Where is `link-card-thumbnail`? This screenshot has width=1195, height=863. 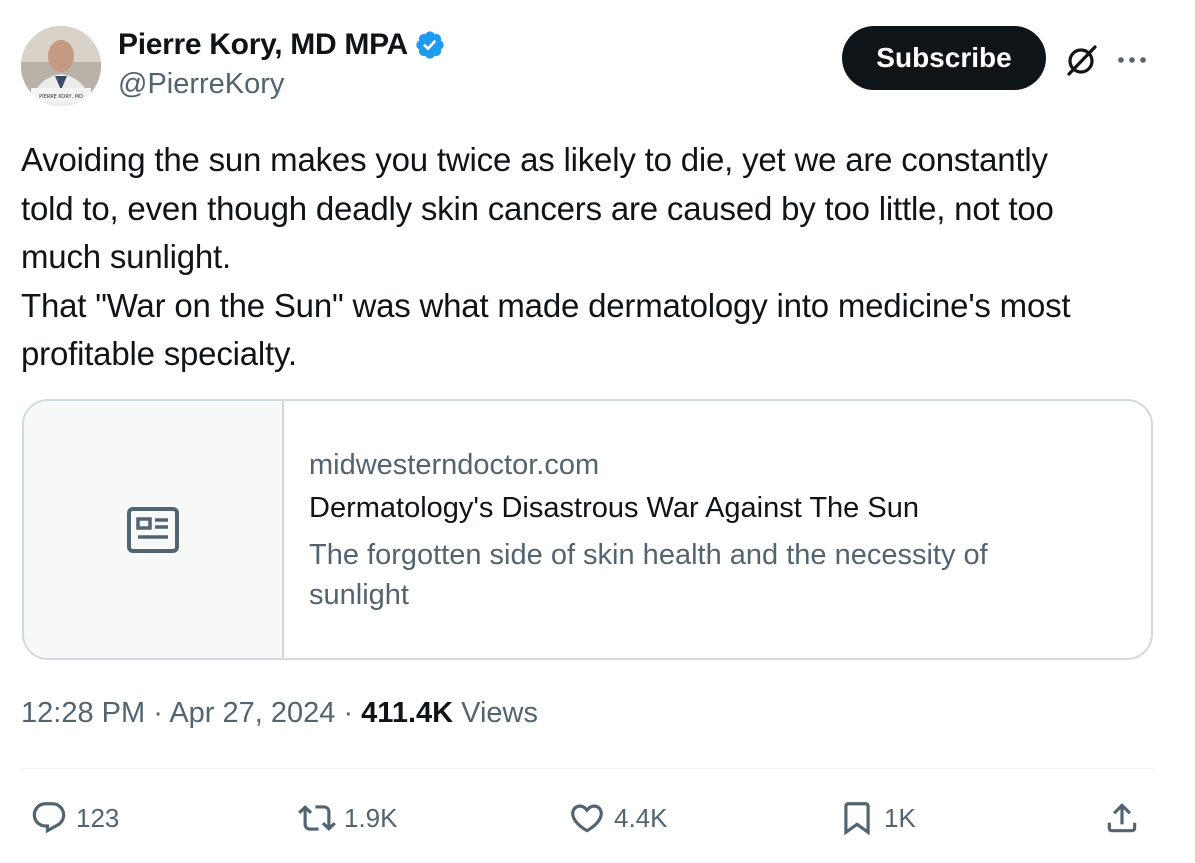 link-card-thumbnail is located at coordinates (154, 529).